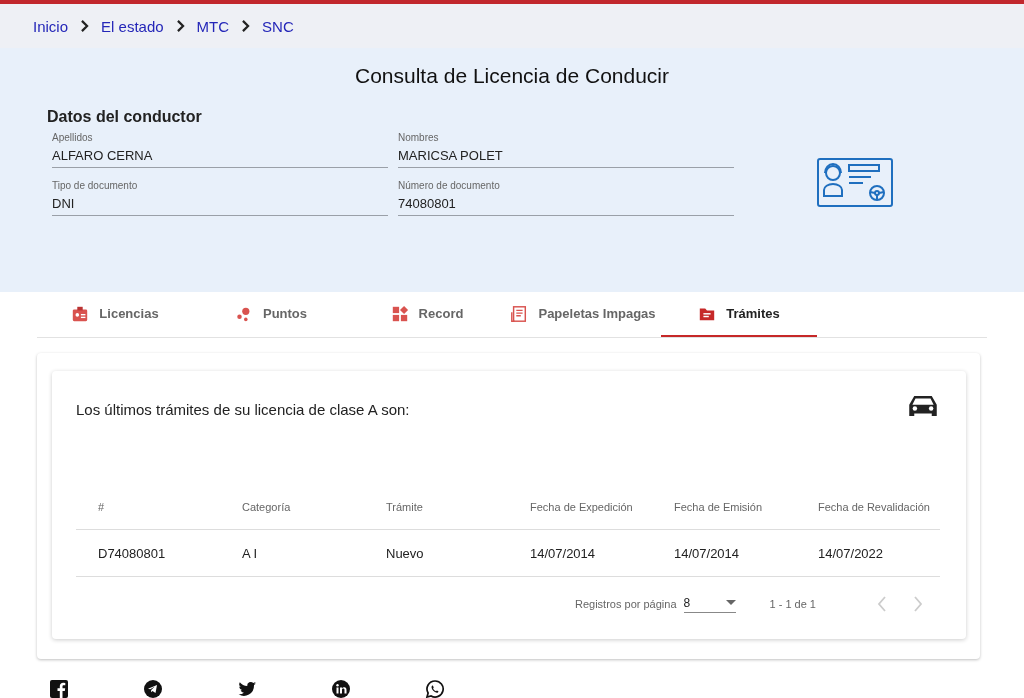 The height and width of the screenshot is (698, 1024). What do you see at coordinates (566, 150) in the screenshot?
I see `text-field: Nombres MARICSA POLET` at bounding box center [566, 150].